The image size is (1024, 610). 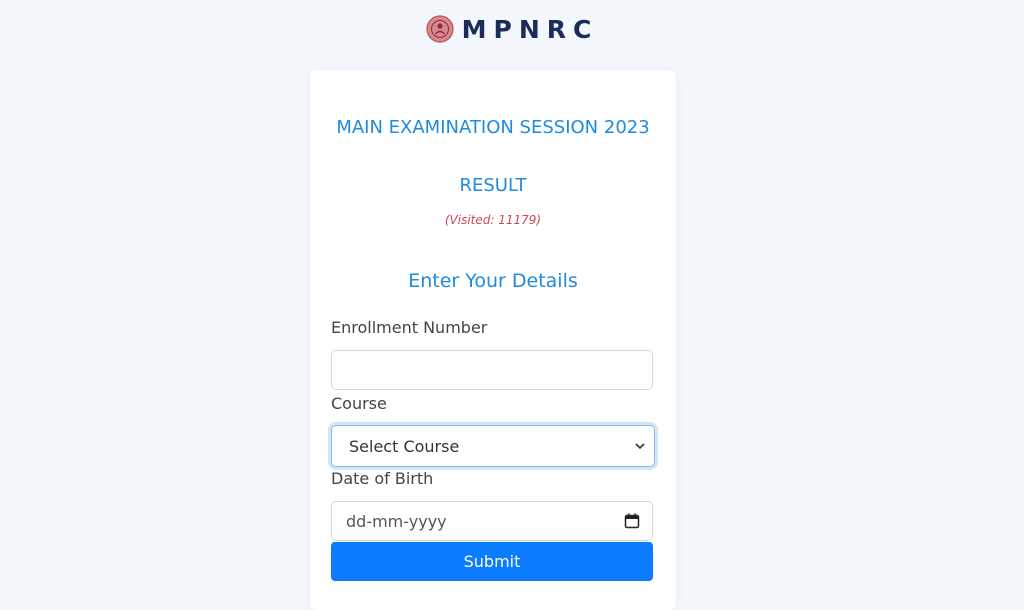 What do you see at coordinates (396, 521) in the screenshot?
I see `dob-placeholder: dd-mm-yyyy` at bounding box center [396, 521].